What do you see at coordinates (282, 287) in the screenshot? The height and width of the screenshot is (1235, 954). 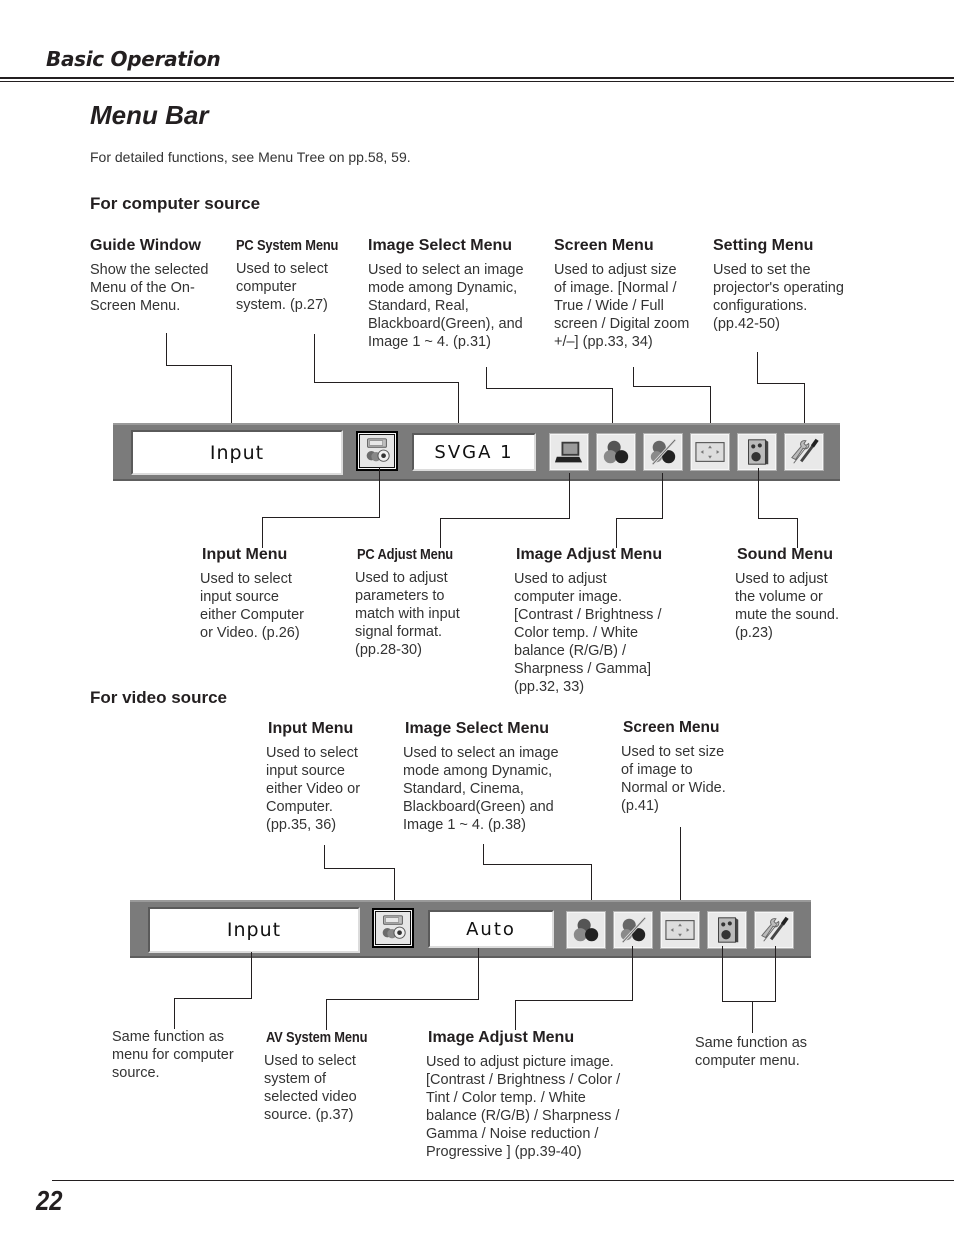 I see `label-body: Used to select computer system. (p.27)` at bounding box center [282, 287].